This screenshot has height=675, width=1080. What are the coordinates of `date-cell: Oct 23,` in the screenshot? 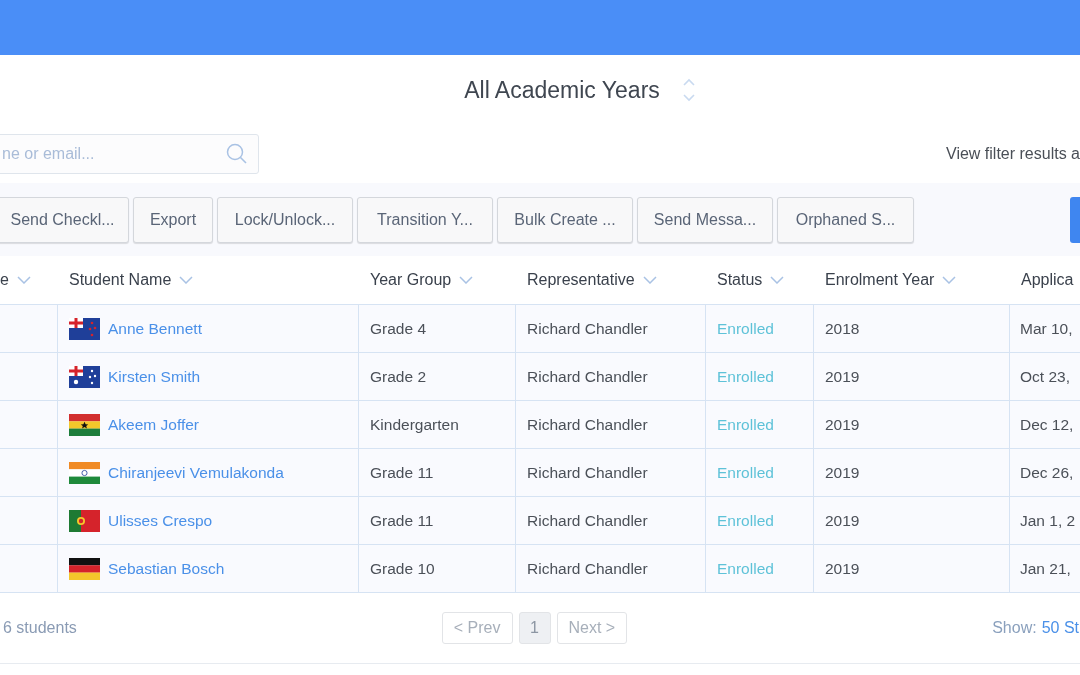 It's located at (1045, 376).